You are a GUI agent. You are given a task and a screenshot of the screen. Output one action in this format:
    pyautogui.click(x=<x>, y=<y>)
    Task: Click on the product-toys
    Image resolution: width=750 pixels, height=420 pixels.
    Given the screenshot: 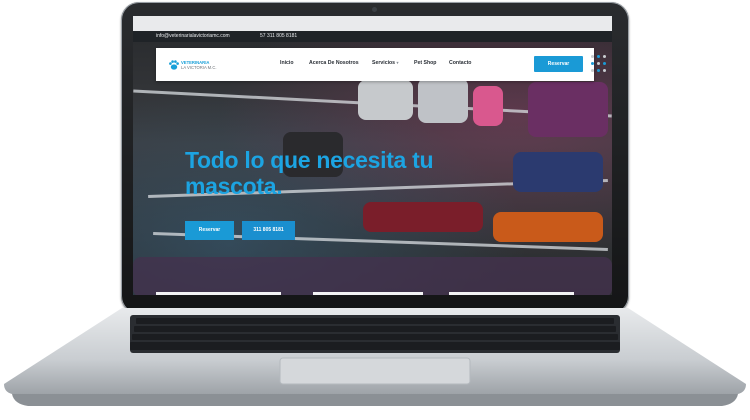 What is the action you would take?
    pyautogui.click(x=548, y=227)
    